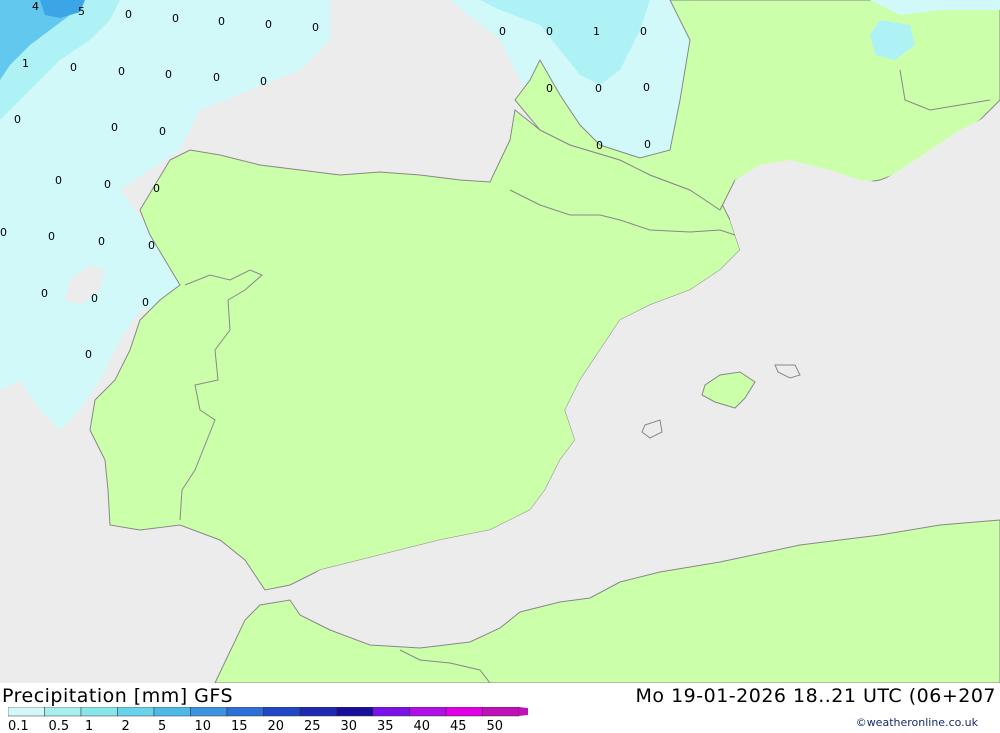 The image size is (1000, 733). Describe the element at coordinates (203, 726) in the screenshot. I see `scale-tick-label: 10` at that location.